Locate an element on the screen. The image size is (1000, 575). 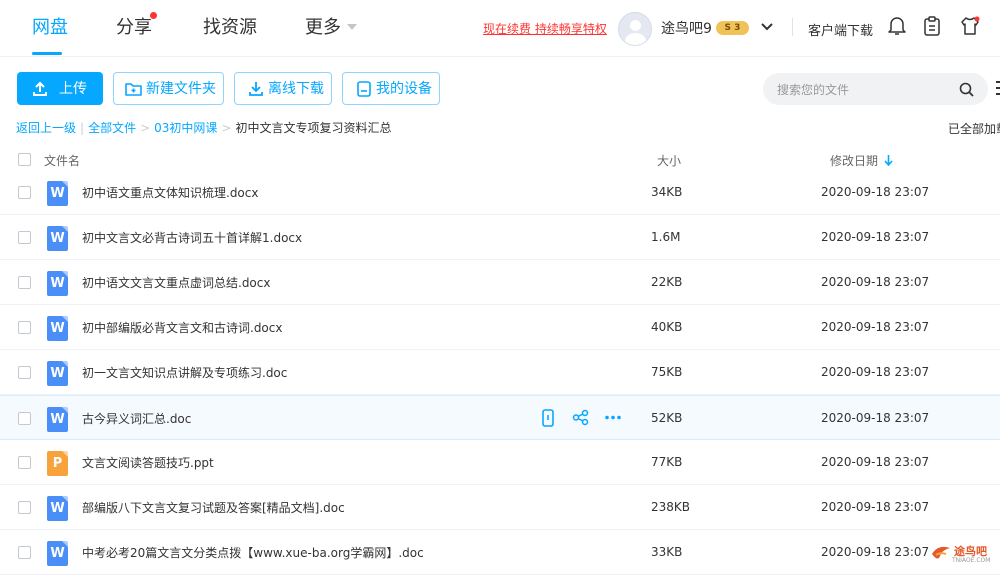
upload-icon is located at coordinates (40, 88).